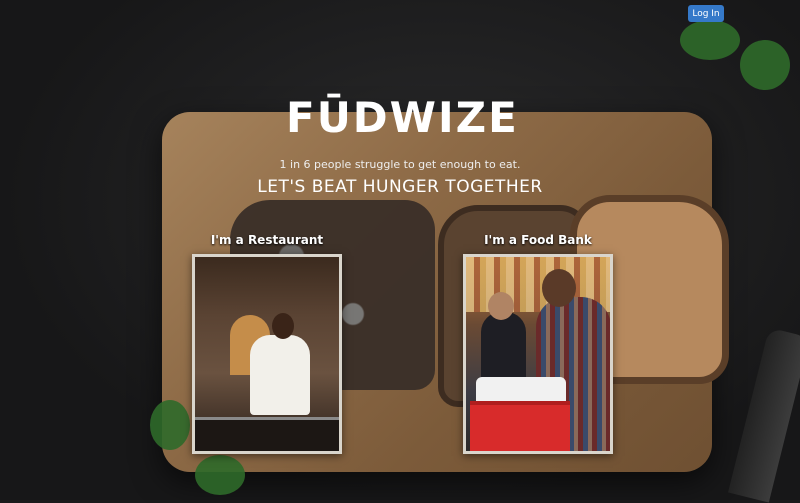  I want to click on brand-logo: FŪDWIZE, so click(402, 117).